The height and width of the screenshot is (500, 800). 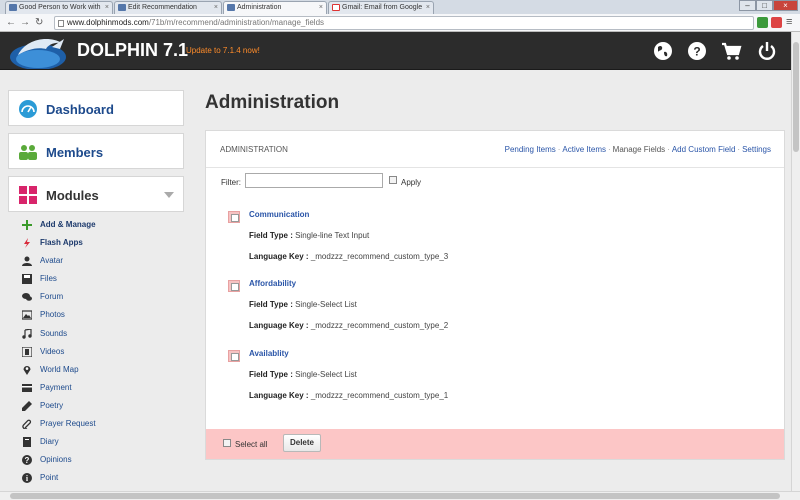 What do you see at coordinates (272, 102) in the screenshot?
I see `page-title: Administration` at bounding box center [272, 102].